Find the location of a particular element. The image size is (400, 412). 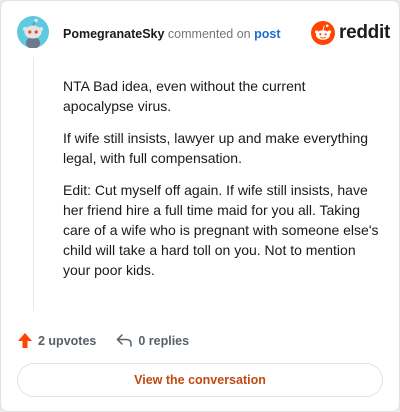

action-text: commented on is located at coordinates (209, 34).